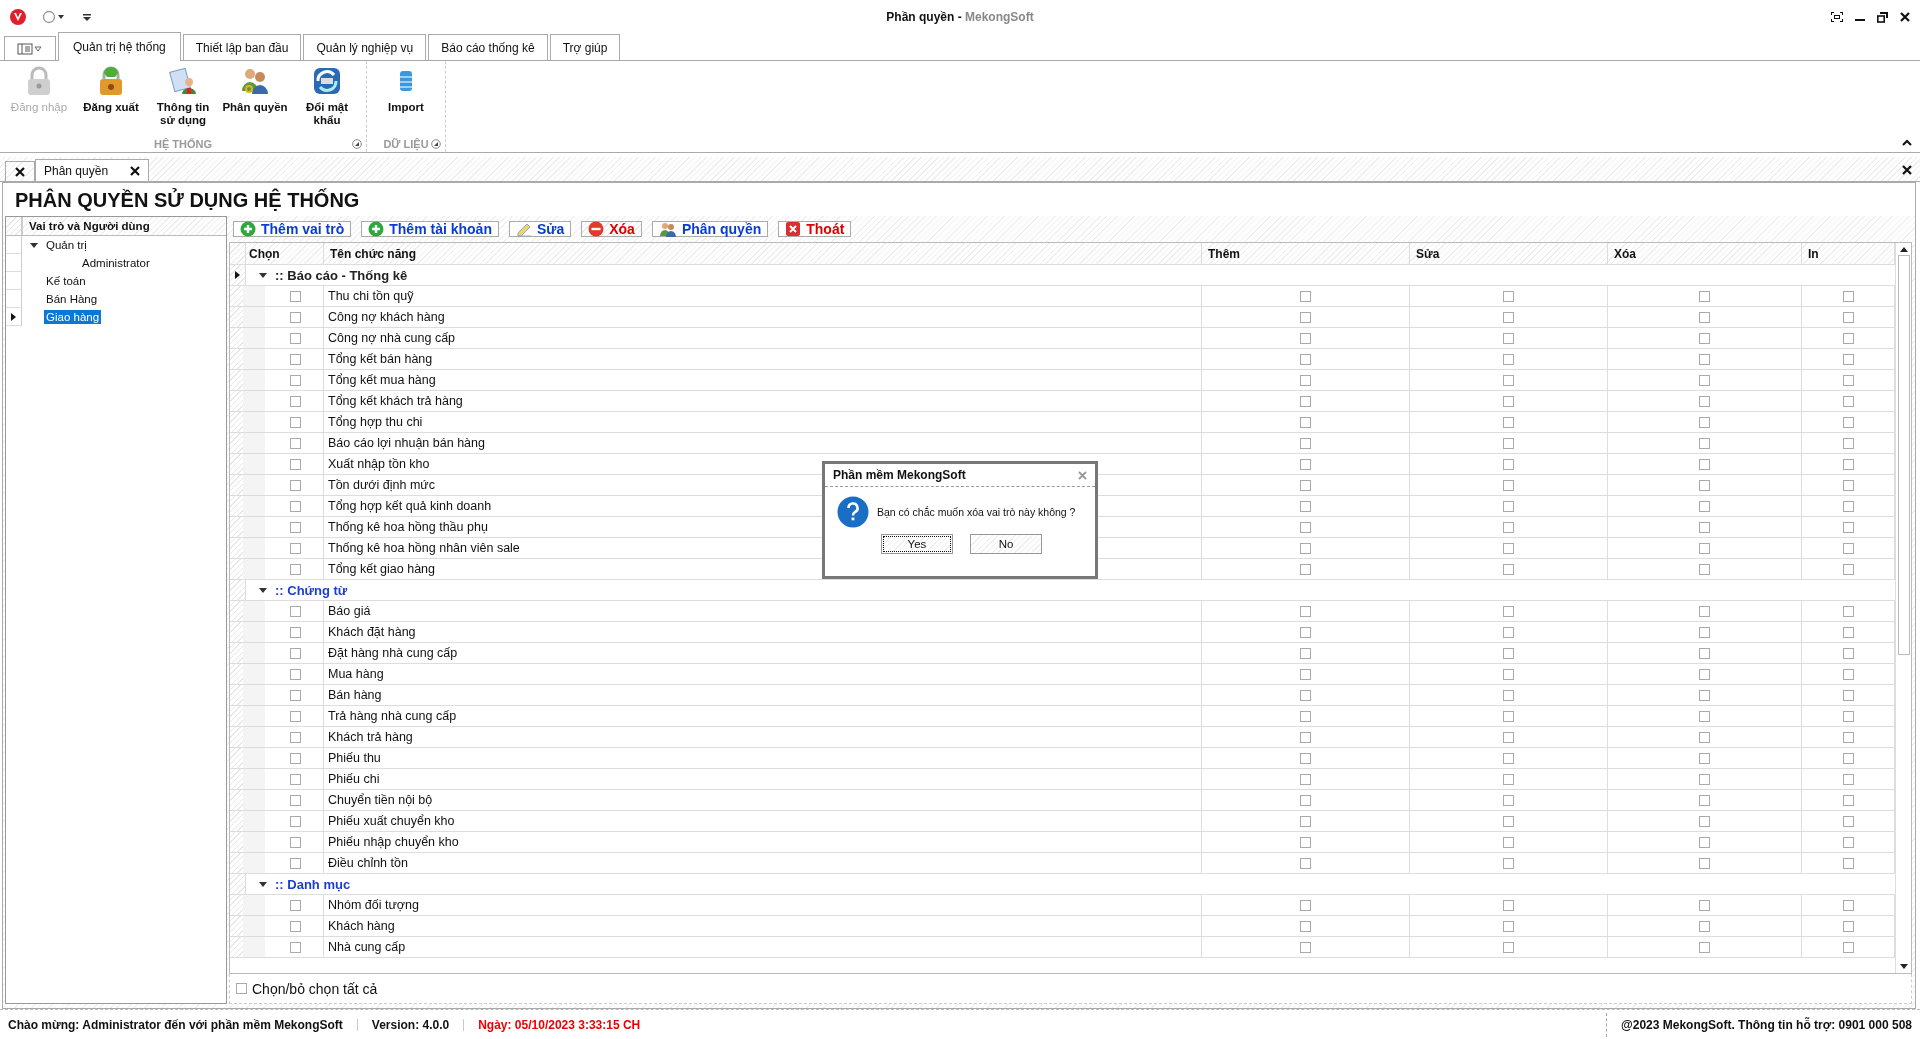 The width and height of the screenshot is (1920, 1039). I want to click on view-menu-button, so click(30, 48).